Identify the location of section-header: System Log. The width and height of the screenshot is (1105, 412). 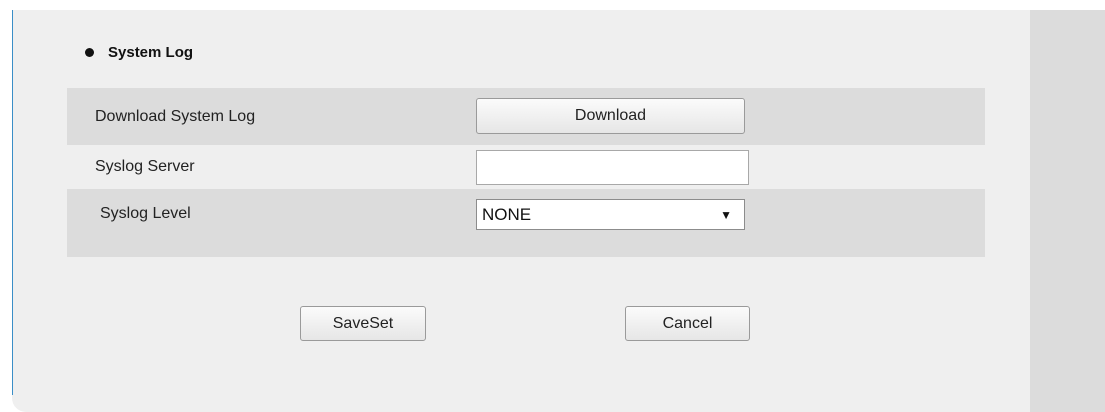
(139, 52).